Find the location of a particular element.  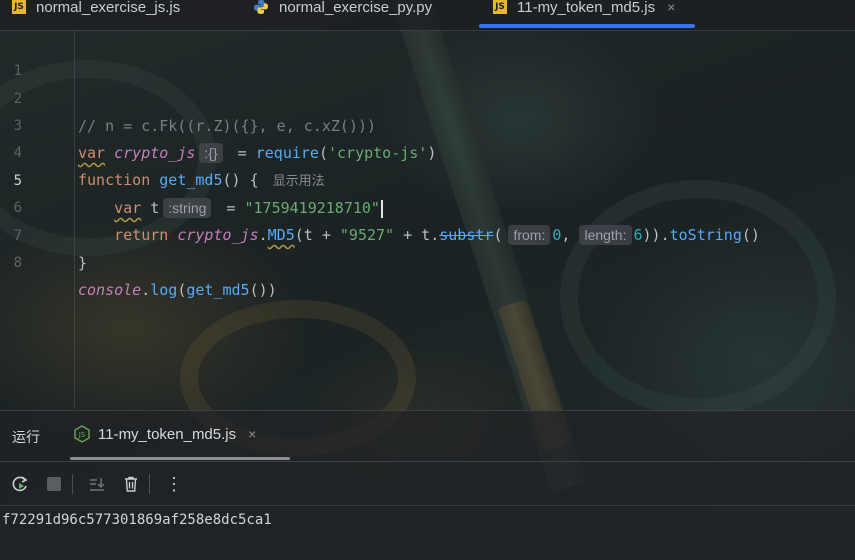

scroll-to-end-icon is located at coordinates (97, 484).